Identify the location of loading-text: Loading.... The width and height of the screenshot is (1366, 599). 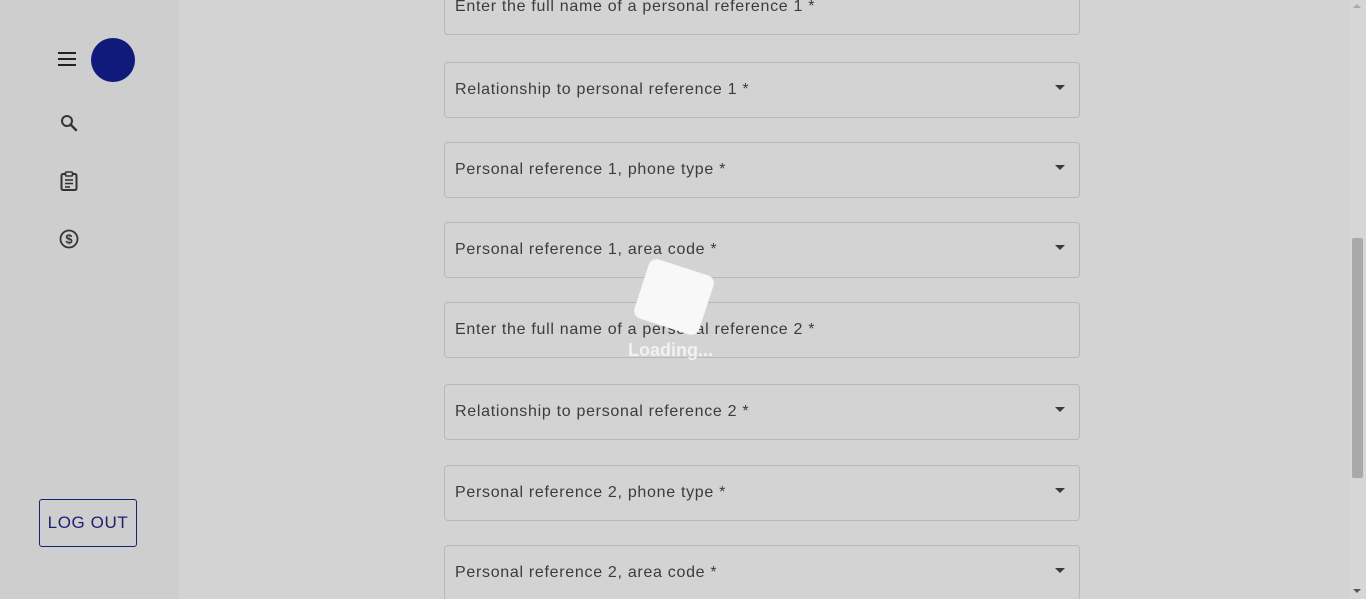
(670, 350).